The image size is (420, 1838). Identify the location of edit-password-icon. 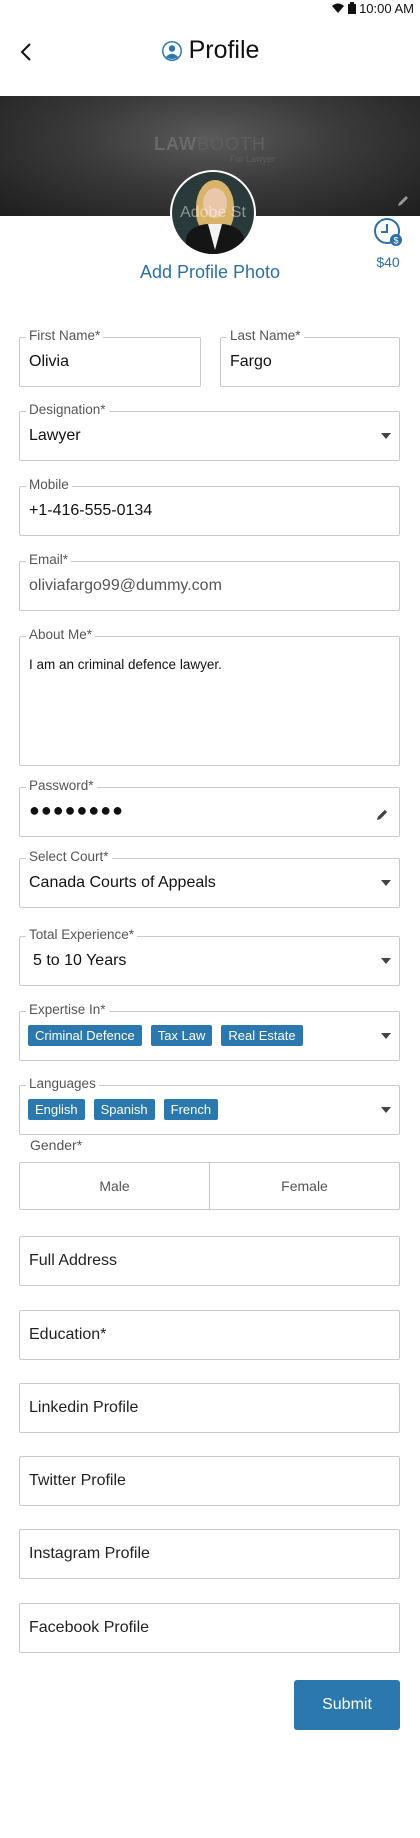
(382, 814).